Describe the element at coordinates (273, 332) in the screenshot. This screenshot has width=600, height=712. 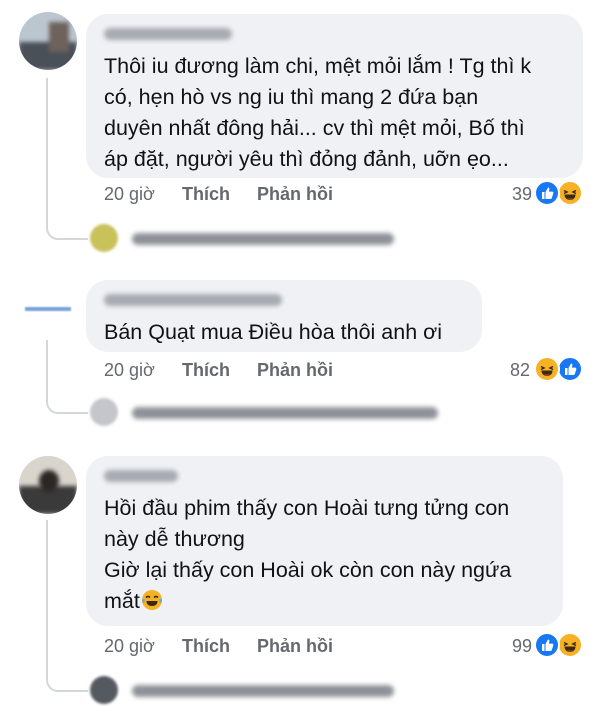
I see `comment-text-line: Bán Quạt mua Điều hòa thôi anh ơi` at that location.